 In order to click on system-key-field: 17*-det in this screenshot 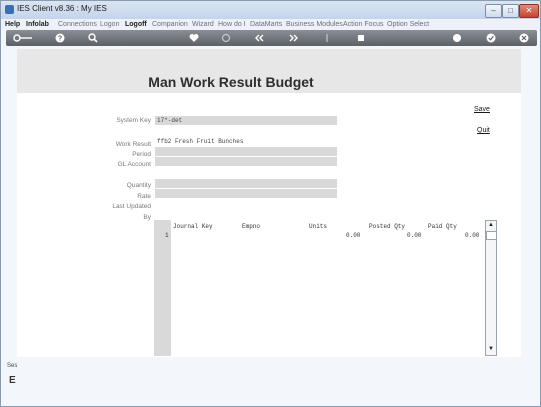, I will do `click(246, 120)`.